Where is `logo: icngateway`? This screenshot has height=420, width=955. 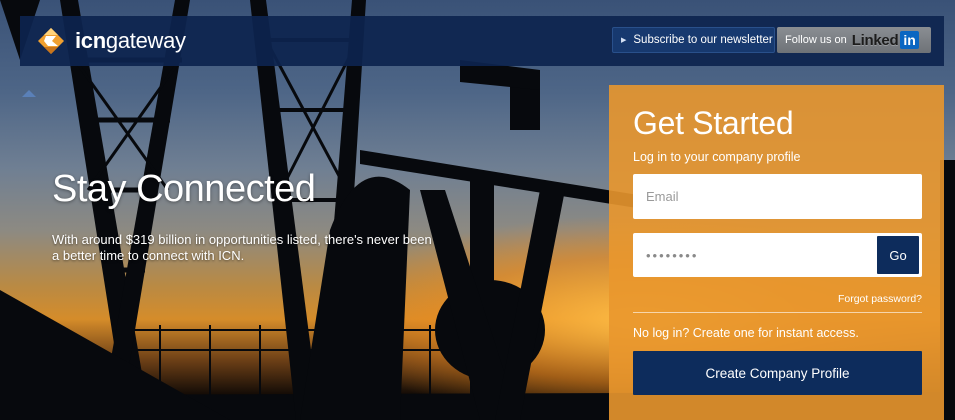
logo: icngateway is located at coordinates (110, 41).